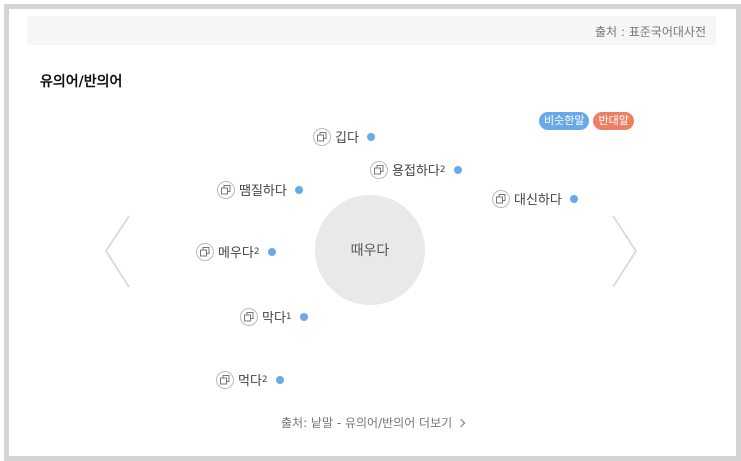 This screenshot has width=741, height=461. Describe the element at coordinates (366, 423) in the screenshot. I see `more-link-text: 출처: 낱말 - 유의어/반의어 더보기` at that location.